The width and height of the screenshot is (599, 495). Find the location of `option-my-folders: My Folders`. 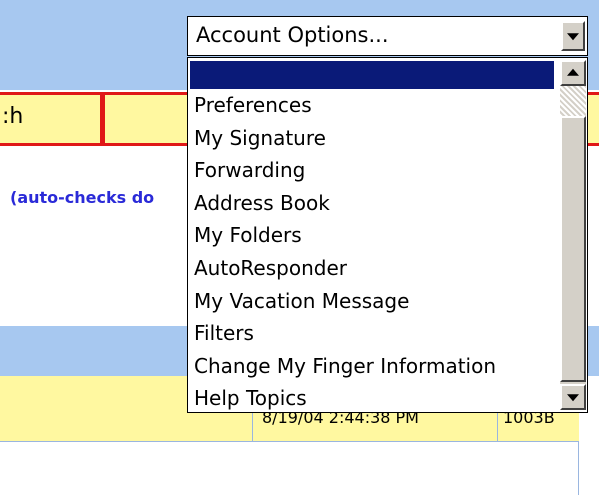

option-my-folders: My Folders is located at coordinates (374, 235).